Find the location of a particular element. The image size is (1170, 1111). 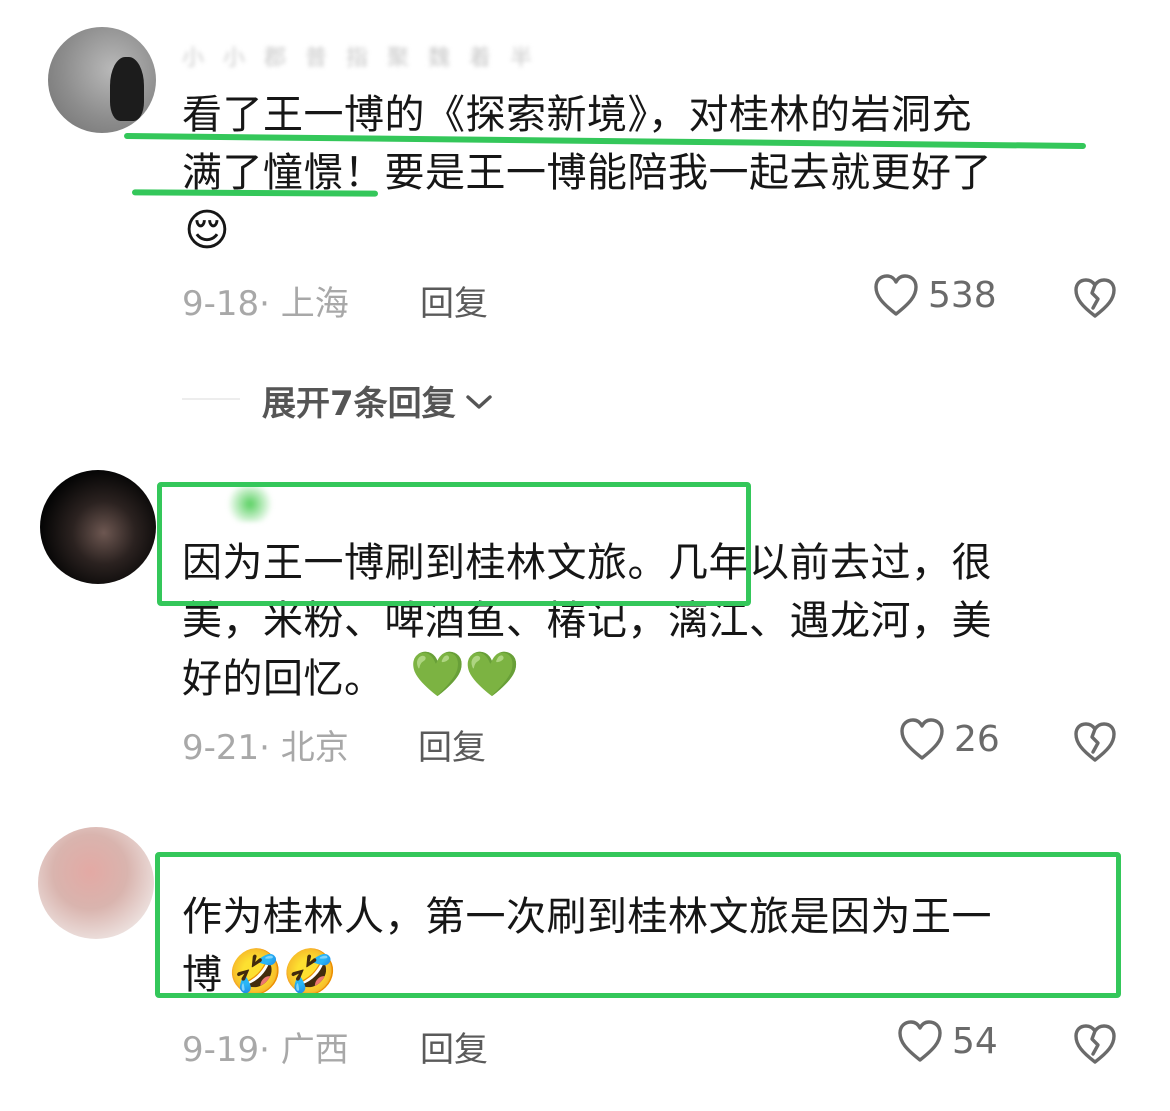

expand-replies-button: 展开7条回复 is located at coordinates (378, 400).